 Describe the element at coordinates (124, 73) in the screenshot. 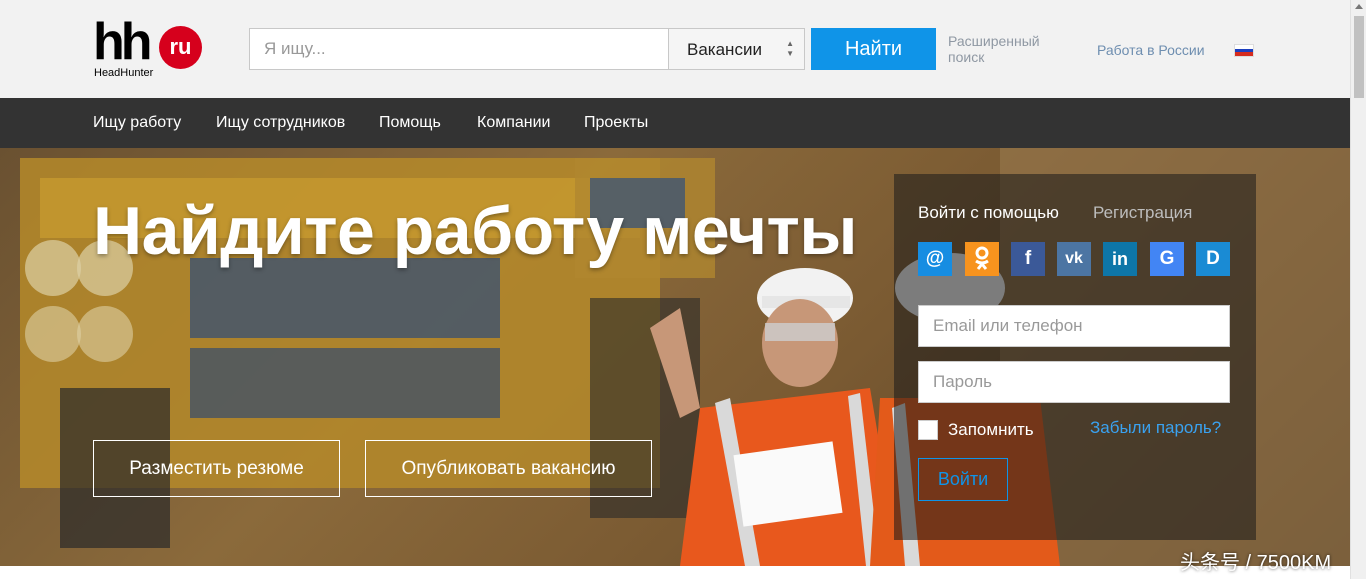

I see `logo-subtitle: HeadHunter` at that location.